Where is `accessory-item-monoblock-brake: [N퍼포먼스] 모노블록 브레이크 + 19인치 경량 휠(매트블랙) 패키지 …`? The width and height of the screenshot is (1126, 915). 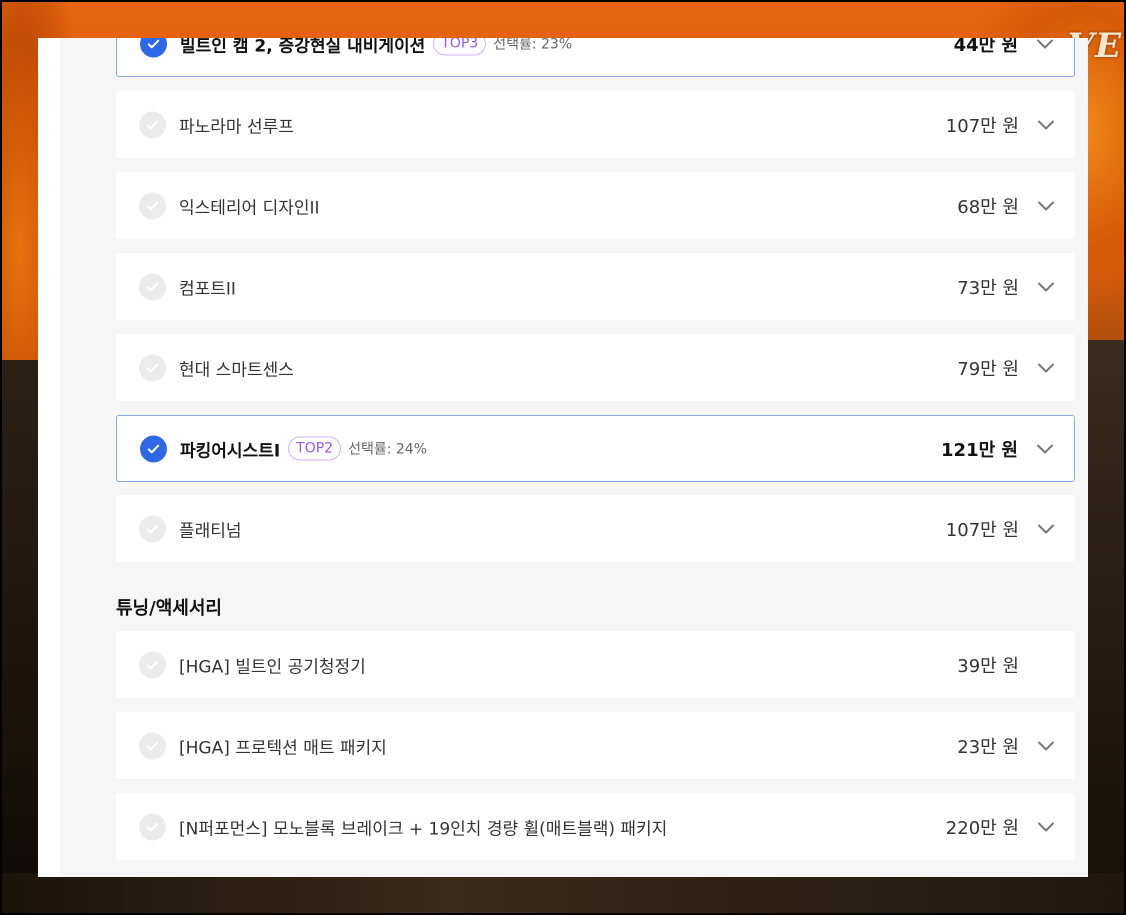
accessory-item-monoblock-brake: [N퍼포먼스] 모노블록 브레이크 + 19인치 경량 휠(매트블랙) 패키지 … is located at coordinates (595, 826).